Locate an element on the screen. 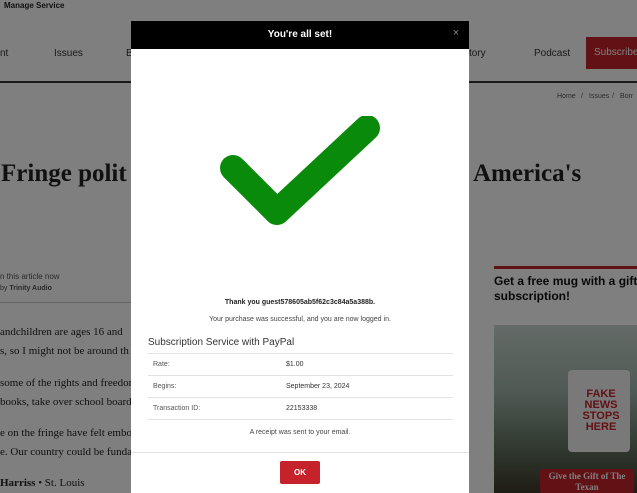 Image resolution: width=637 pixels, height=493 pixels. table-row: Transaction ID: 22153338 is located at coordinates (300, 408).